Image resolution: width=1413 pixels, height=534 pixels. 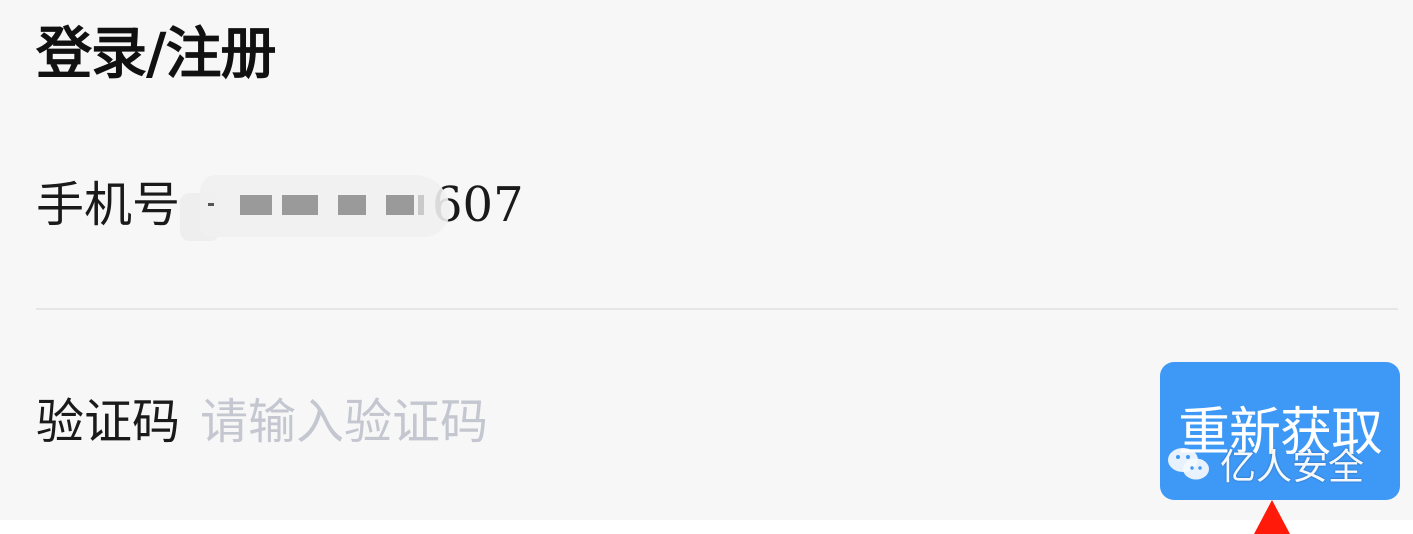 What do you see at coordinates (344, 422) in the screenshot?
I see `verification-code-input: 请输入验证码` at bounding box center [344, 422].